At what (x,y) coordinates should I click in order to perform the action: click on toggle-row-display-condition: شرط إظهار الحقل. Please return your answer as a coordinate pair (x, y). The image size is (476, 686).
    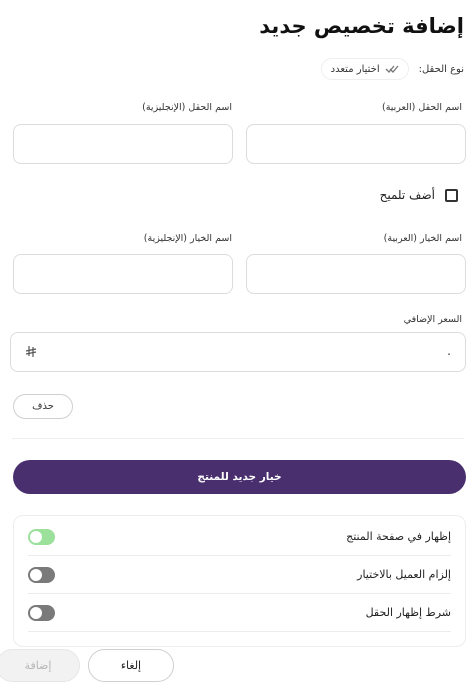
    Looking at the image, I should click on (239, 613).